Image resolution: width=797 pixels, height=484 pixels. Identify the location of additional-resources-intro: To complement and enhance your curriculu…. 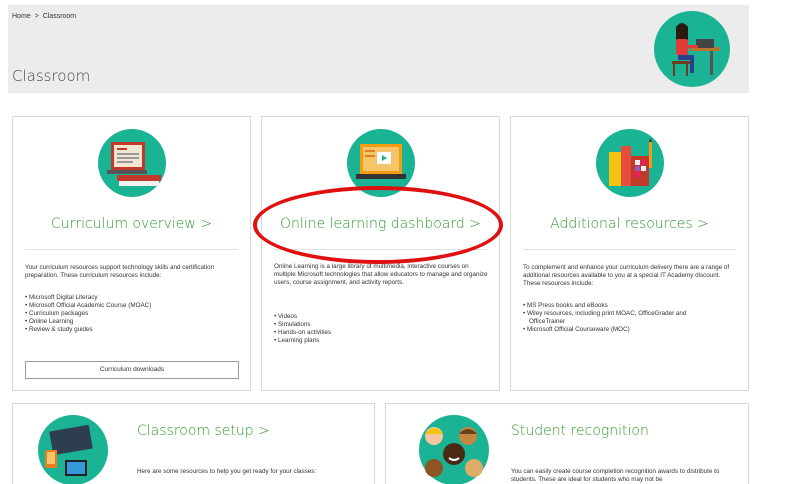
(626, 275).